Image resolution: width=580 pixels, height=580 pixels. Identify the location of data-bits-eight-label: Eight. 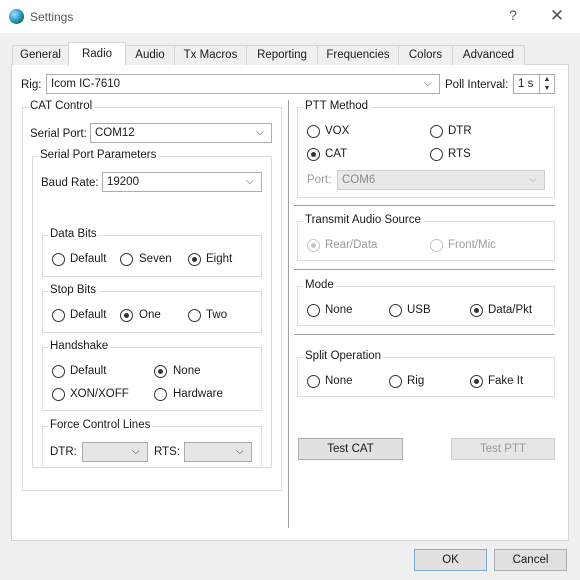
(219, 259).